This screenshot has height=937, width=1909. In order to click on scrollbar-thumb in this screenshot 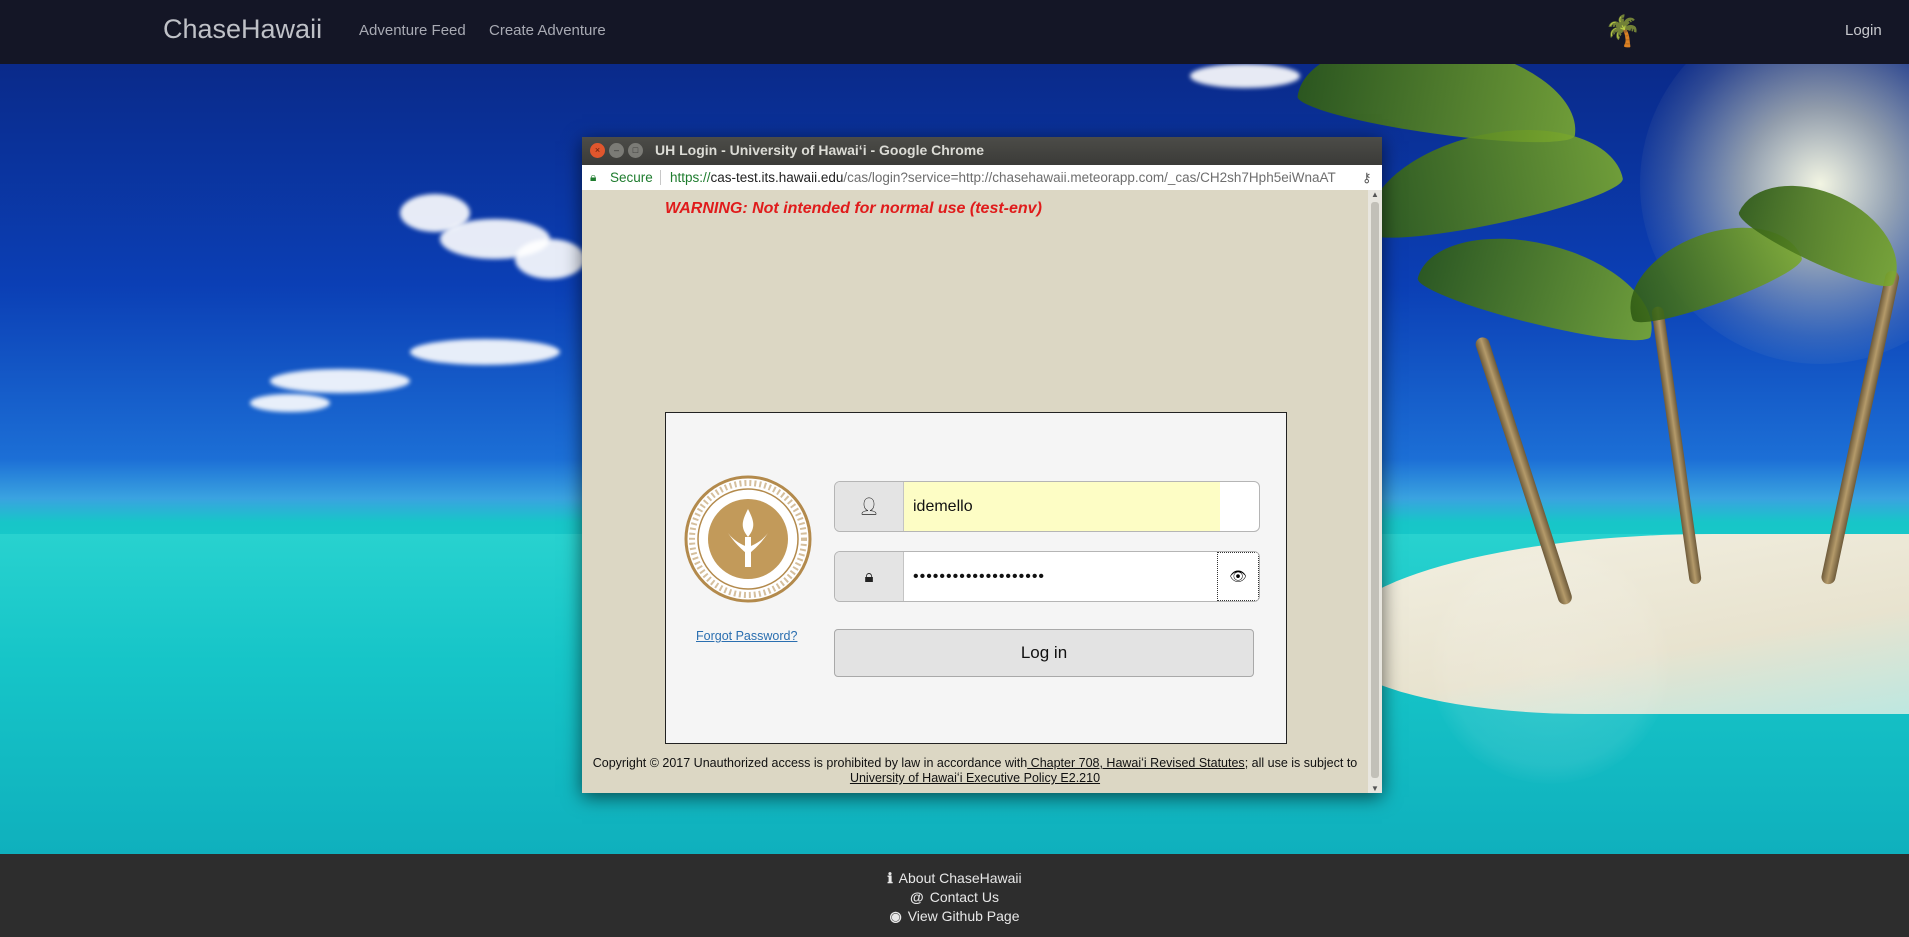, I will do `click(1375, 490)`.